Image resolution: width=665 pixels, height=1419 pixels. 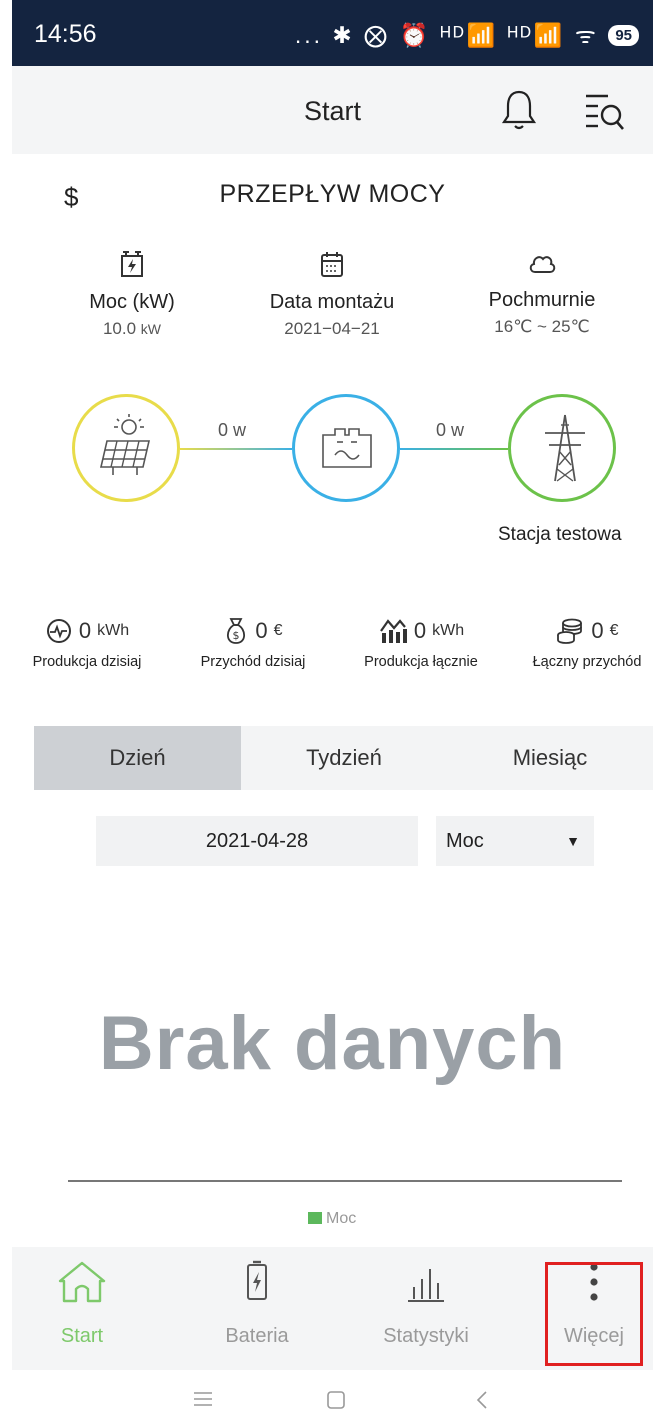 I want to click on info-weather-label: Pochmurnie, so click(x=542, y=300).